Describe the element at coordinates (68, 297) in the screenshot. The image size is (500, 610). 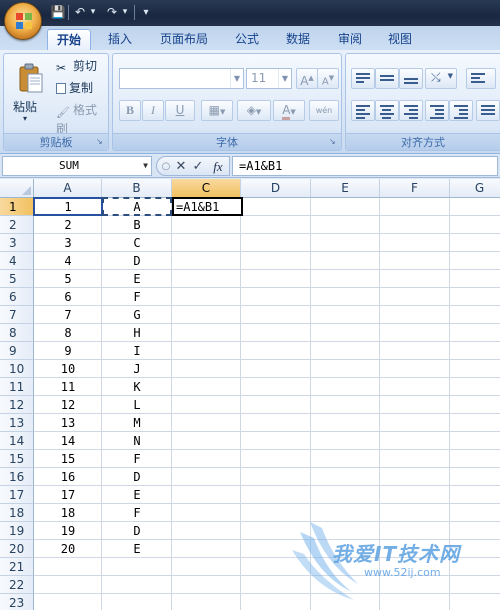
I see `cell-a6: 6` at that location.